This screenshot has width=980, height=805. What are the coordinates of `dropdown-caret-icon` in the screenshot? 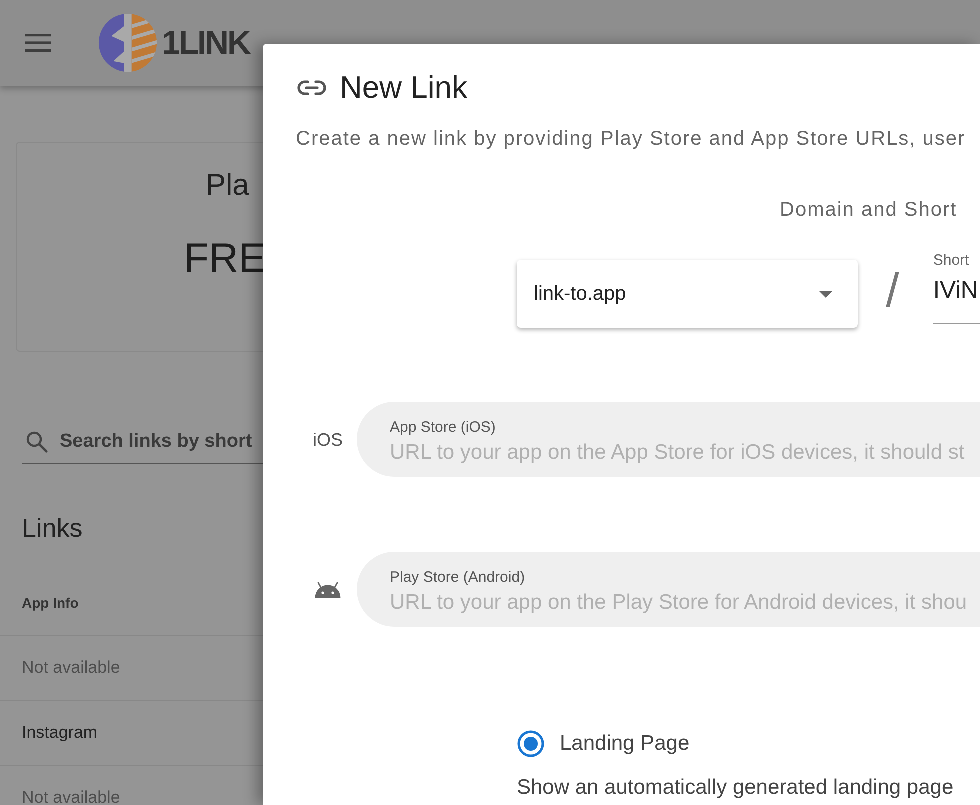 It's located at (826, 294).